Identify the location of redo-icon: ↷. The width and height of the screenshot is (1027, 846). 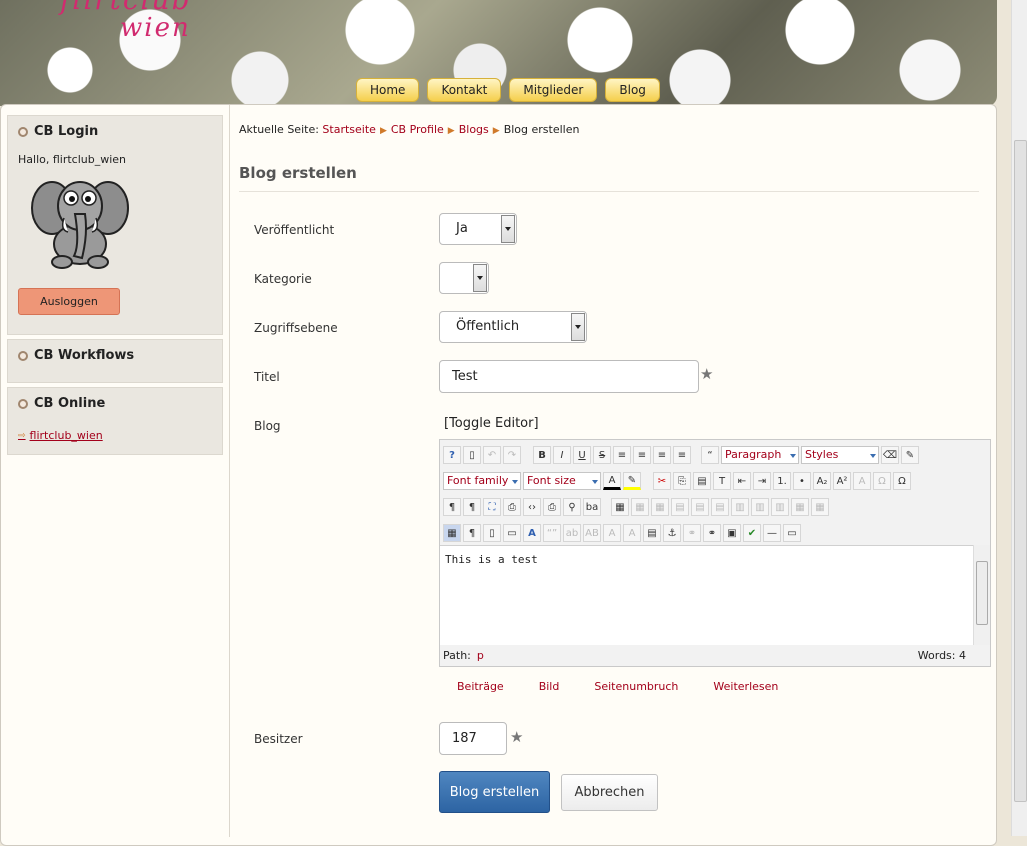
(512, 455).